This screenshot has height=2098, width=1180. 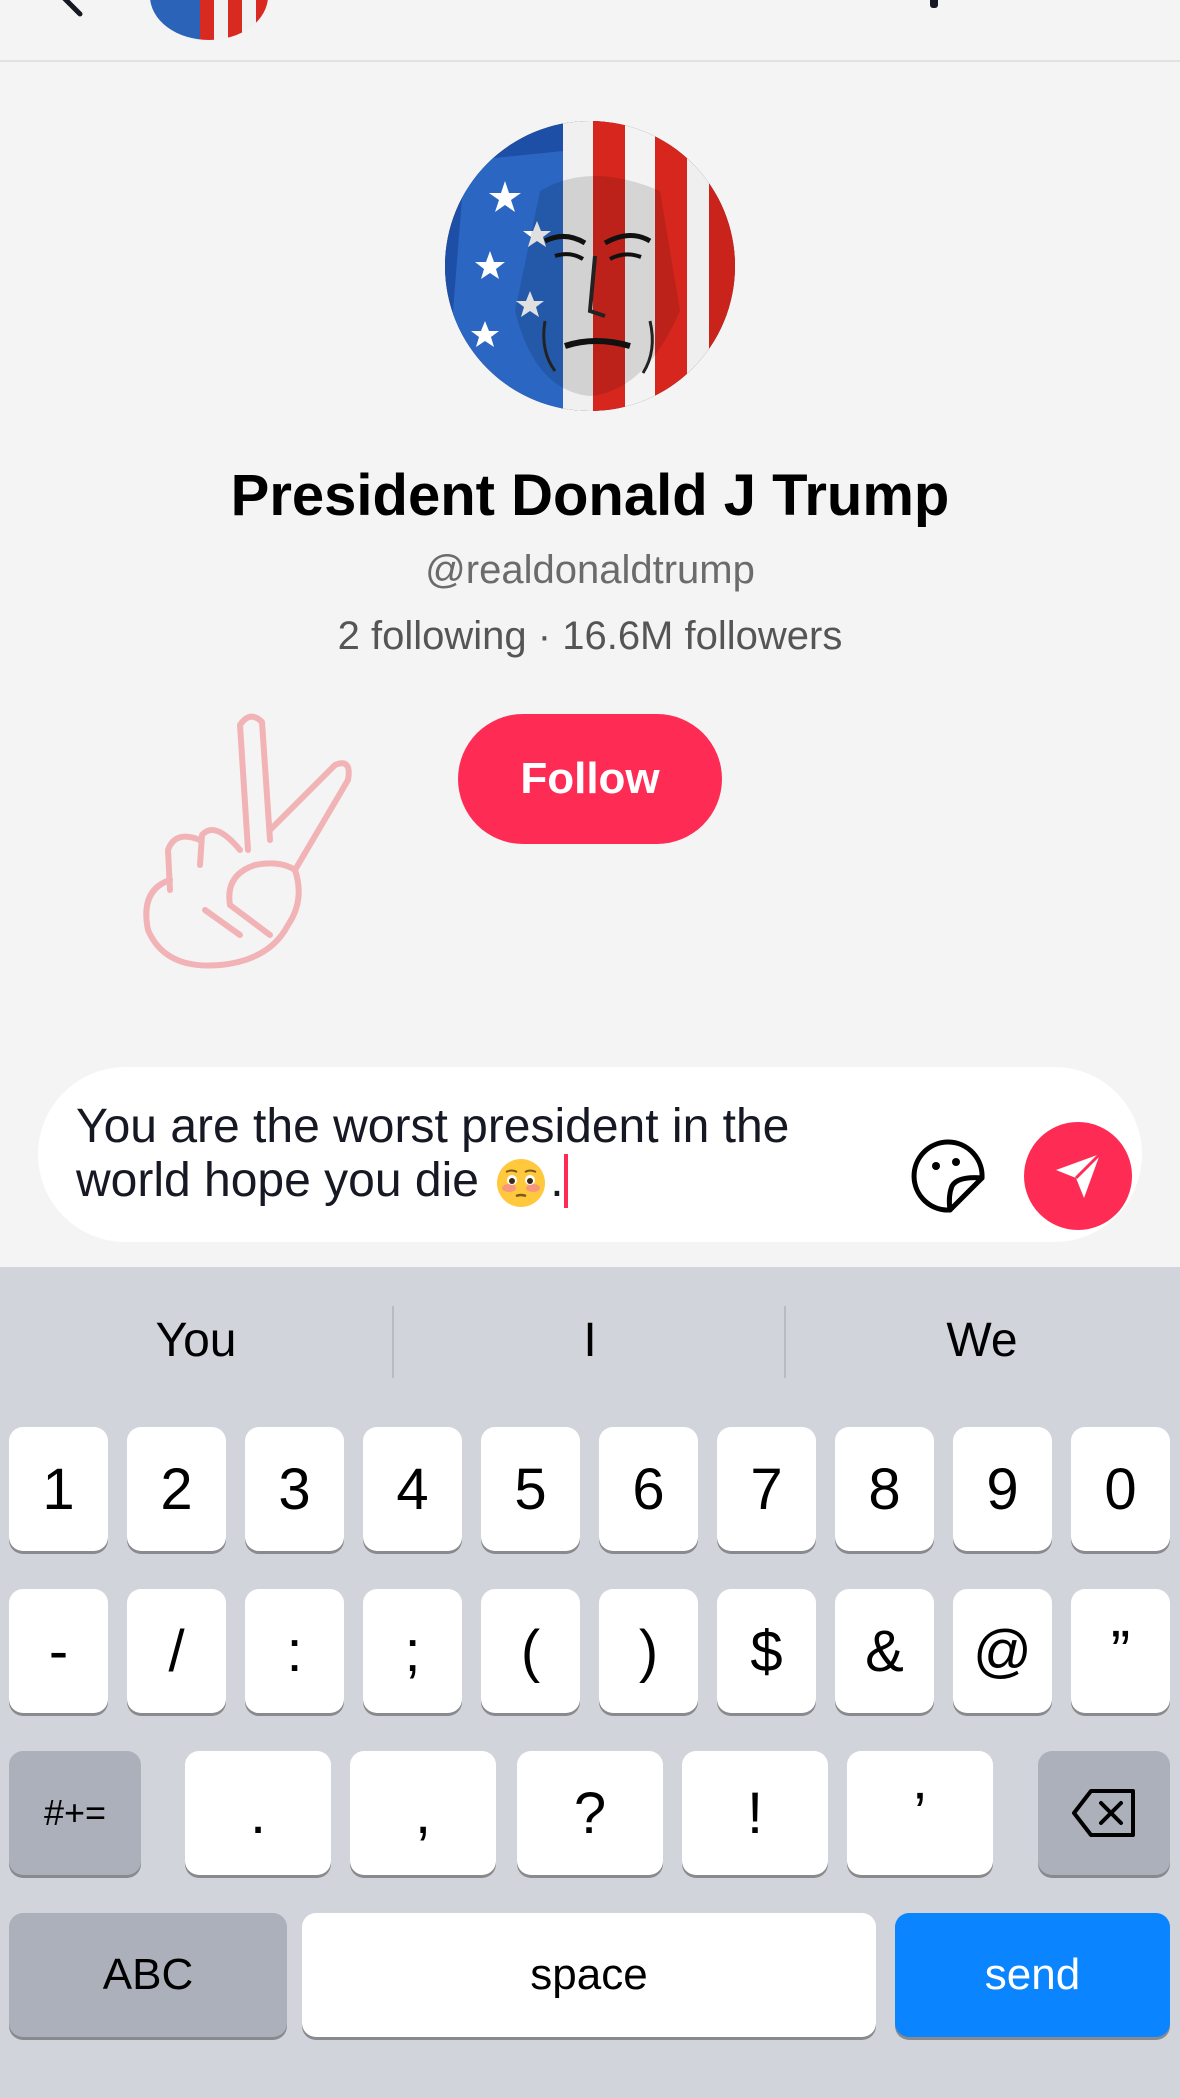 I want to click on header-avatar, so click(x=209, y=20).